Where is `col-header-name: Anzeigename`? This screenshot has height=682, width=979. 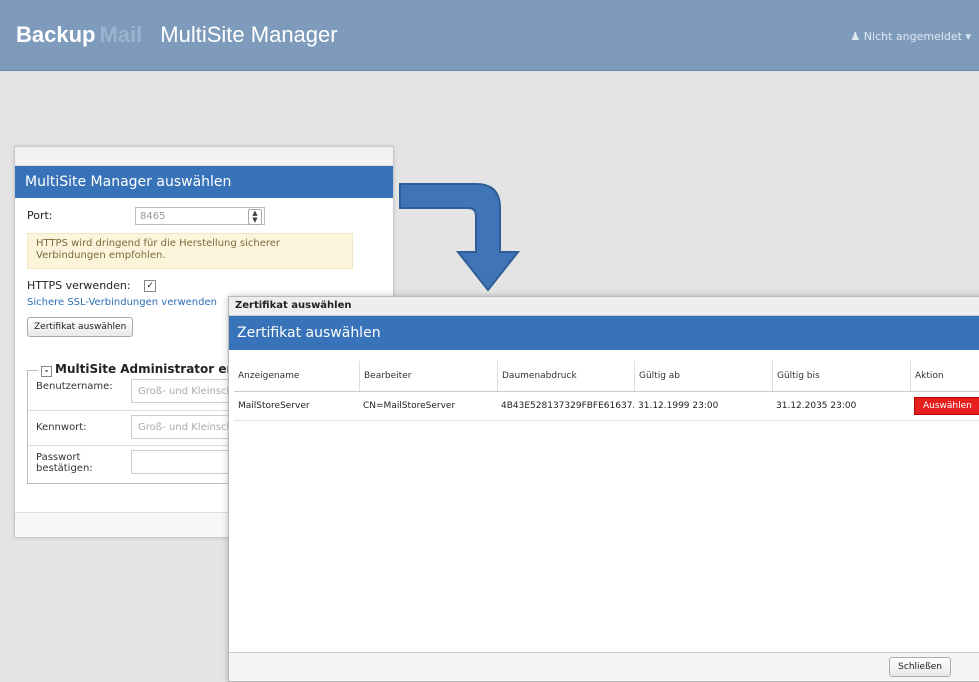
col-header-name: Anzeigename is located at coordinates (296, 376).